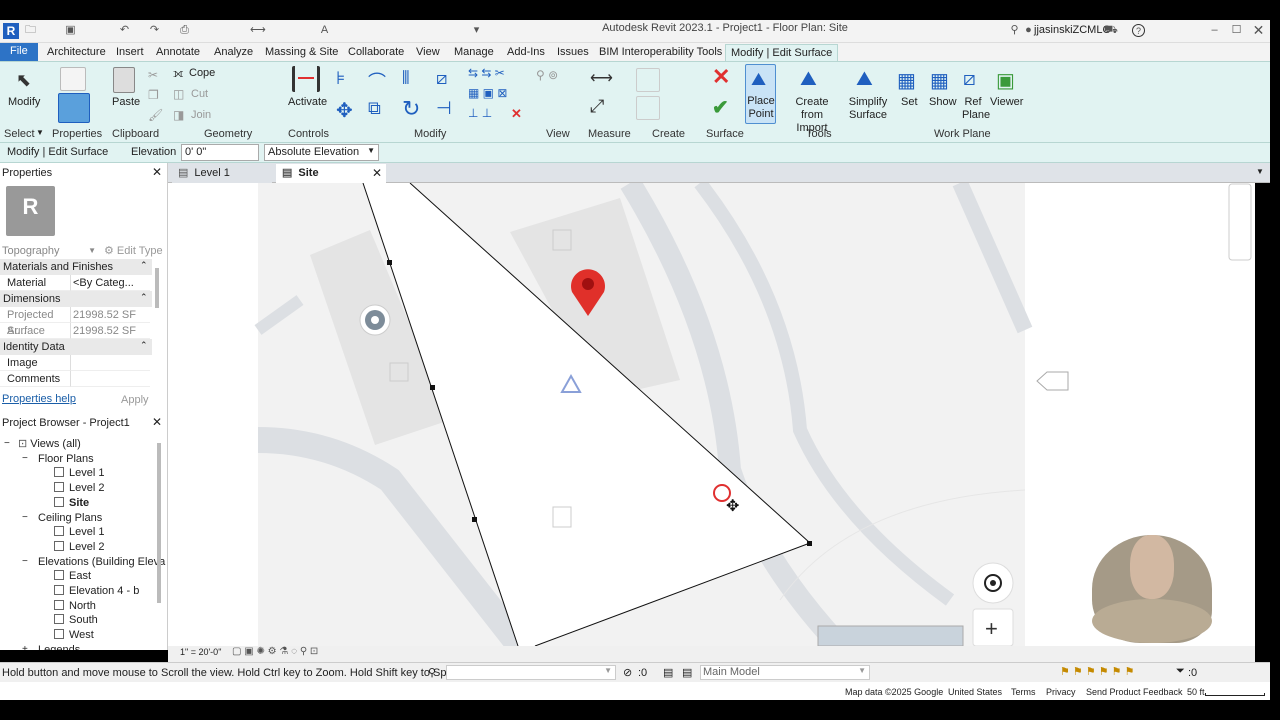  I want to click on minimize-icon: –, so click(1214, 30).